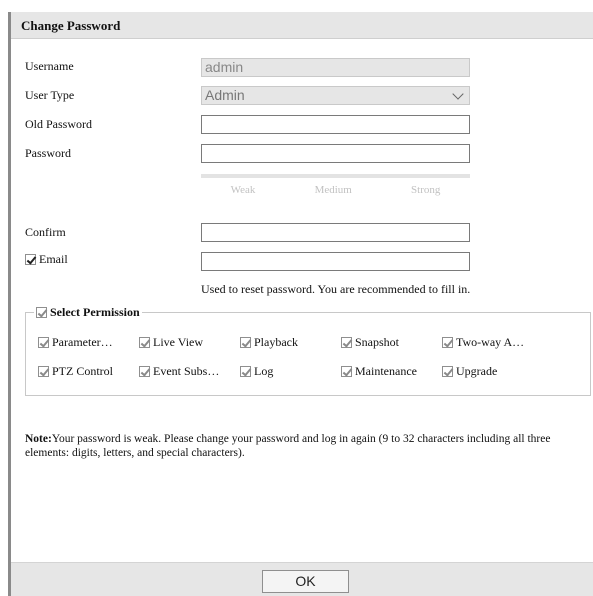 The height and width of the screenshot is (596, 593). I want to click on dialog-title: Change Password, so click(302, 25).